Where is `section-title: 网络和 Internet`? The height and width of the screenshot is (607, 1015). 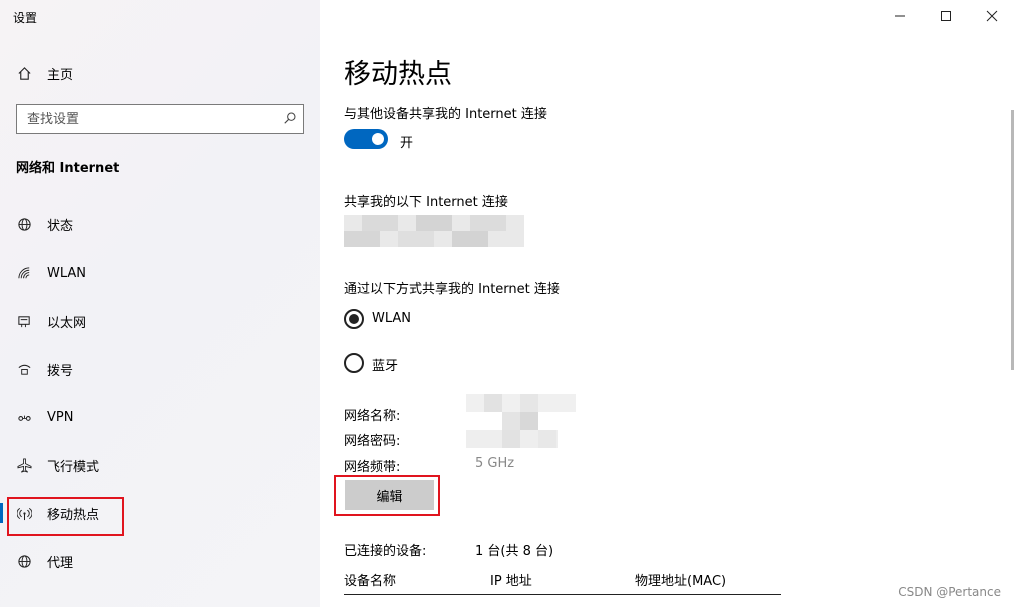
section-title: 网络和 Internet is located at coordinates (68, 168).